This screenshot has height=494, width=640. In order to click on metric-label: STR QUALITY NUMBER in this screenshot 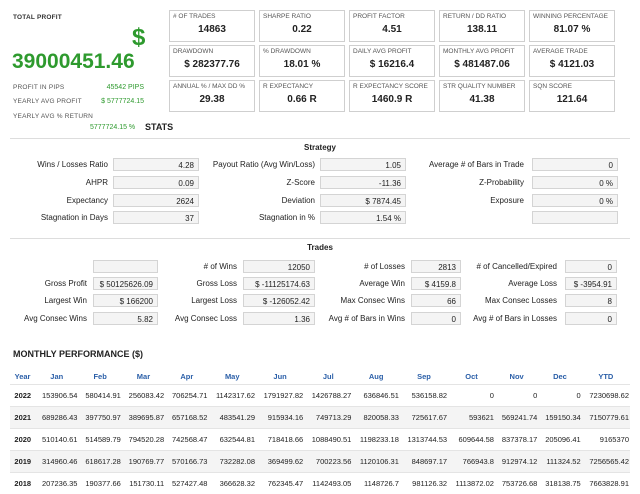, I will do `click(479, 86)`.